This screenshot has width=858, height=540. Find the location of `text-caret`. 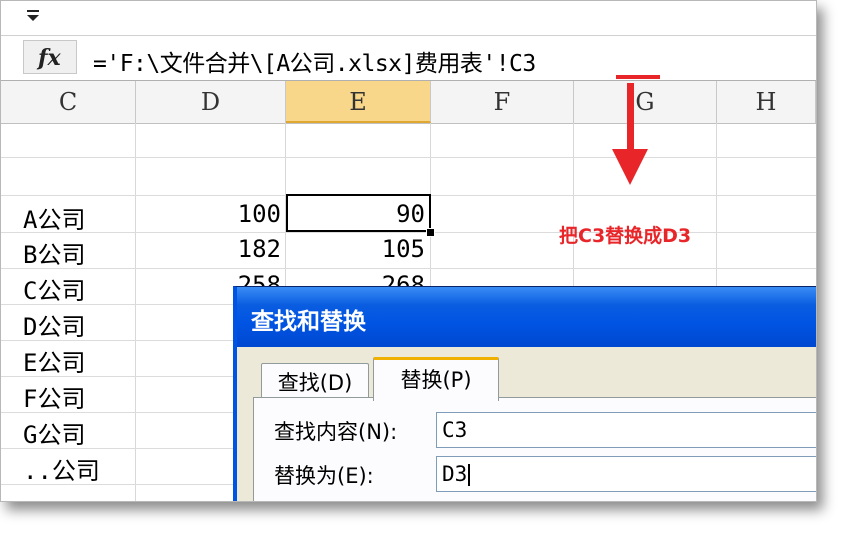

text-caret is located at coordinates (469, 475).